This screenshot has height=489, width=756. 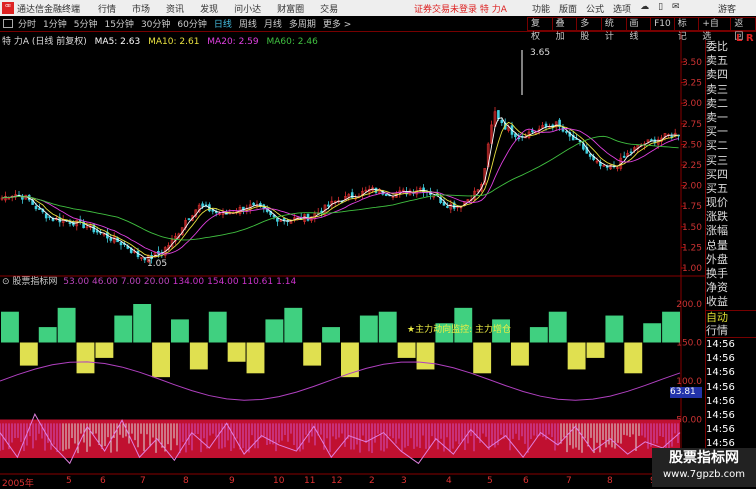 What do you see at coordinates (257, 282) in the screenshot?
I see `indicator-value: 110.61` at bounding box center [257, 282].